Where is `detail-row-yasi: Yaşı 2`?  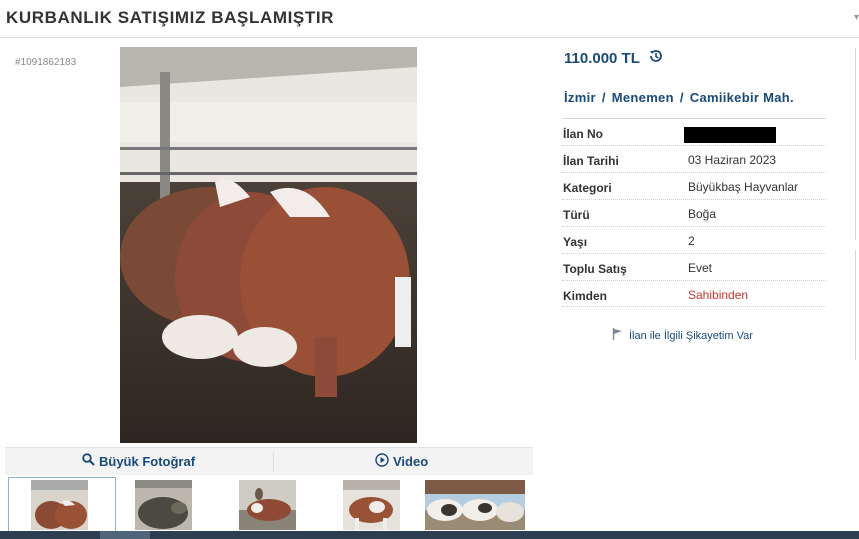
detail-row-yasi: Yaşı 2 is located at coordinates (694, 239).